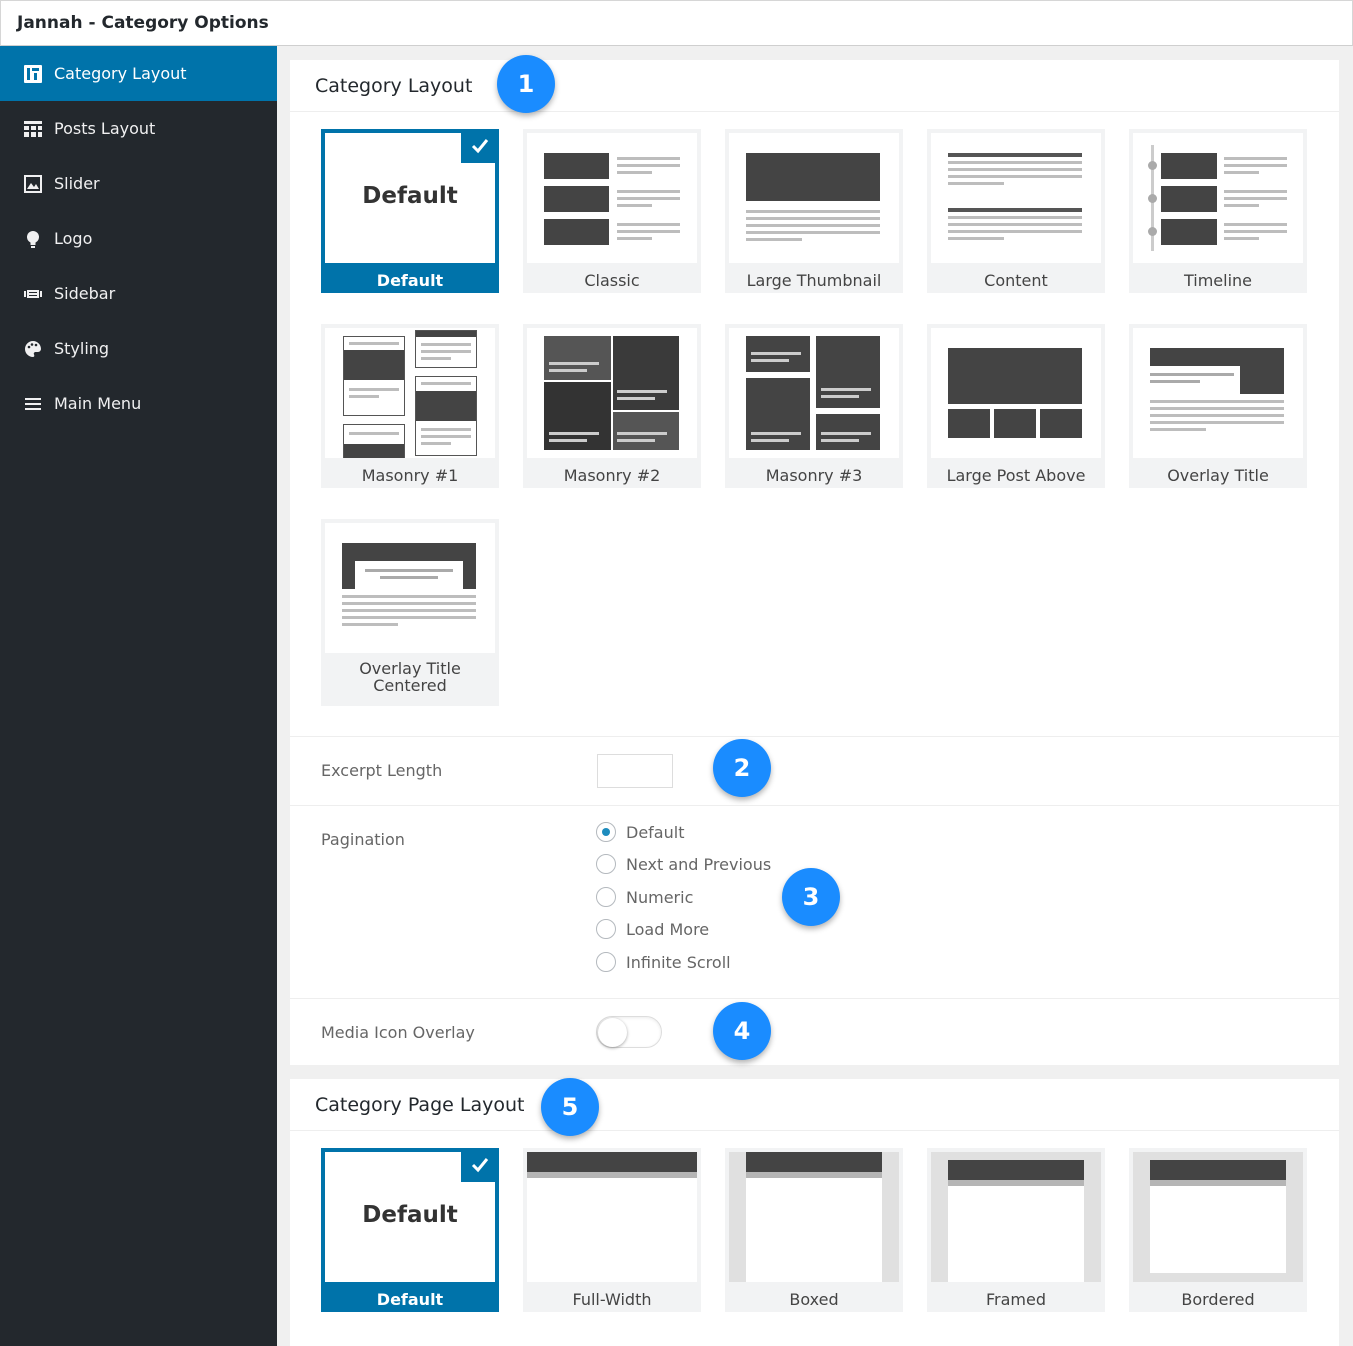 The width and height of the screenshot is (1353, 1346). I want to click on option-label: Overlay Title Centered, so click(410, 677).